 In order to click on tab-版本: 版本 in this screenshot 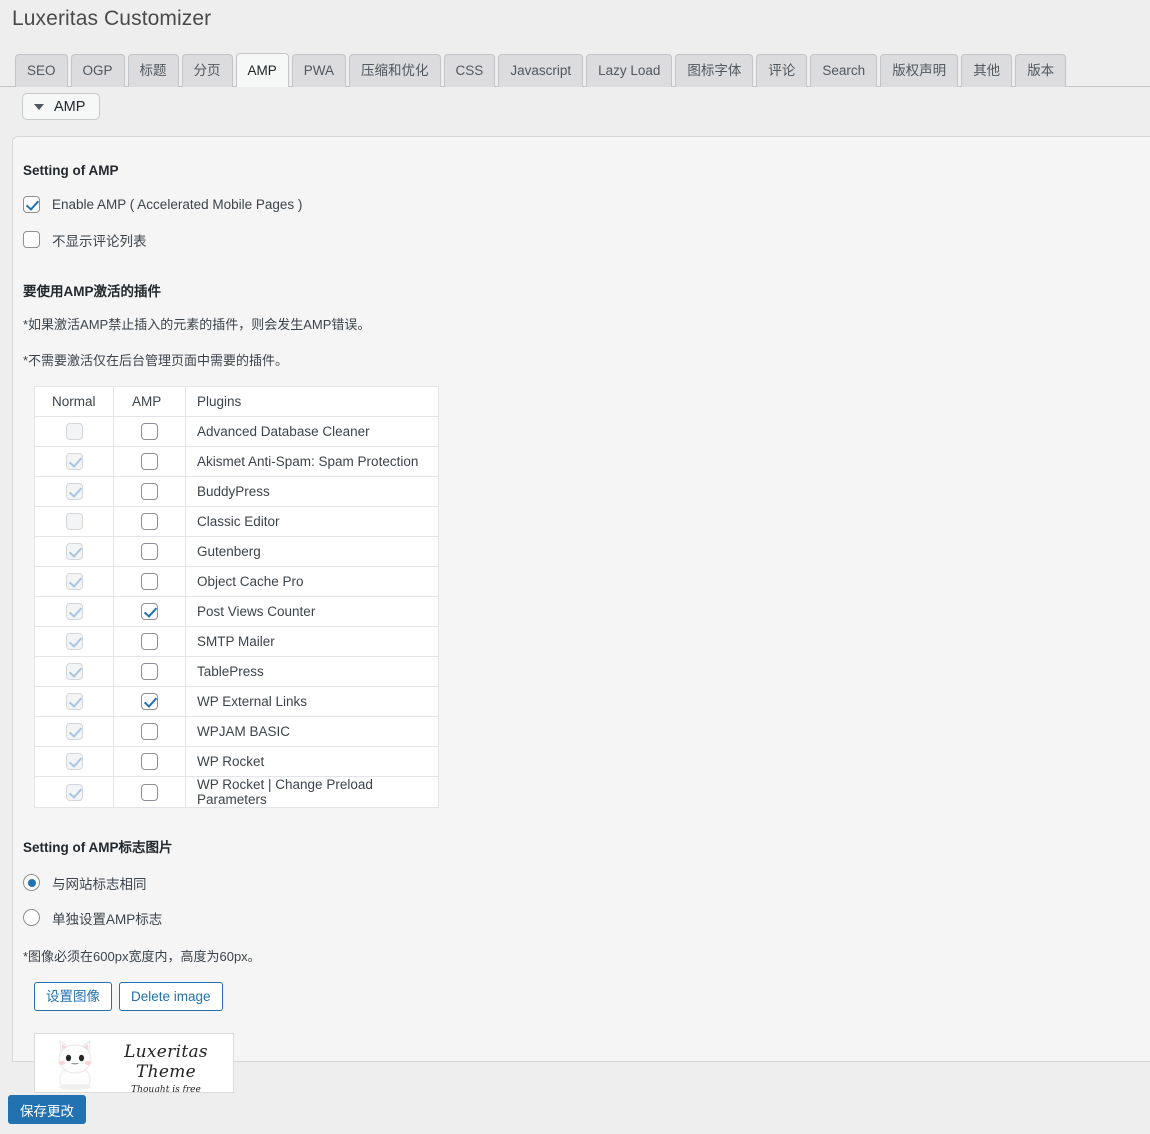, I will do `click(1041, 70)`.